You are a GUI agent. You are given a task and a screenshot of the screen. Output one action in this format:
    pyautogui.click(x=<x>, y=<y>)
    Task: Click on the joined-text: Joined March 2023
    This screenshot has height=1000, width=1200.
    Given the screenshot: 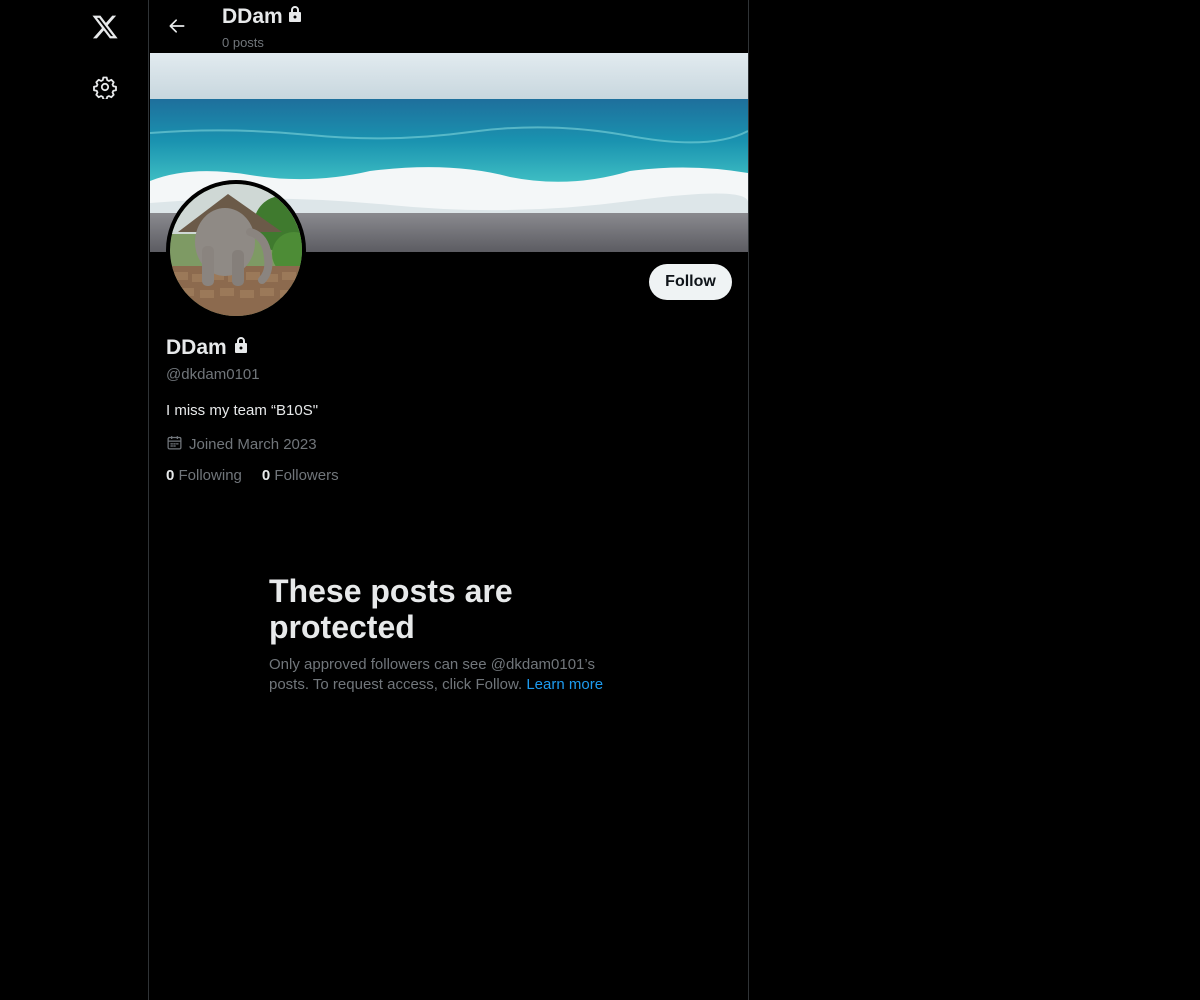 What is the action you would take?
    pyautogui.click(x=253, y=444)
    